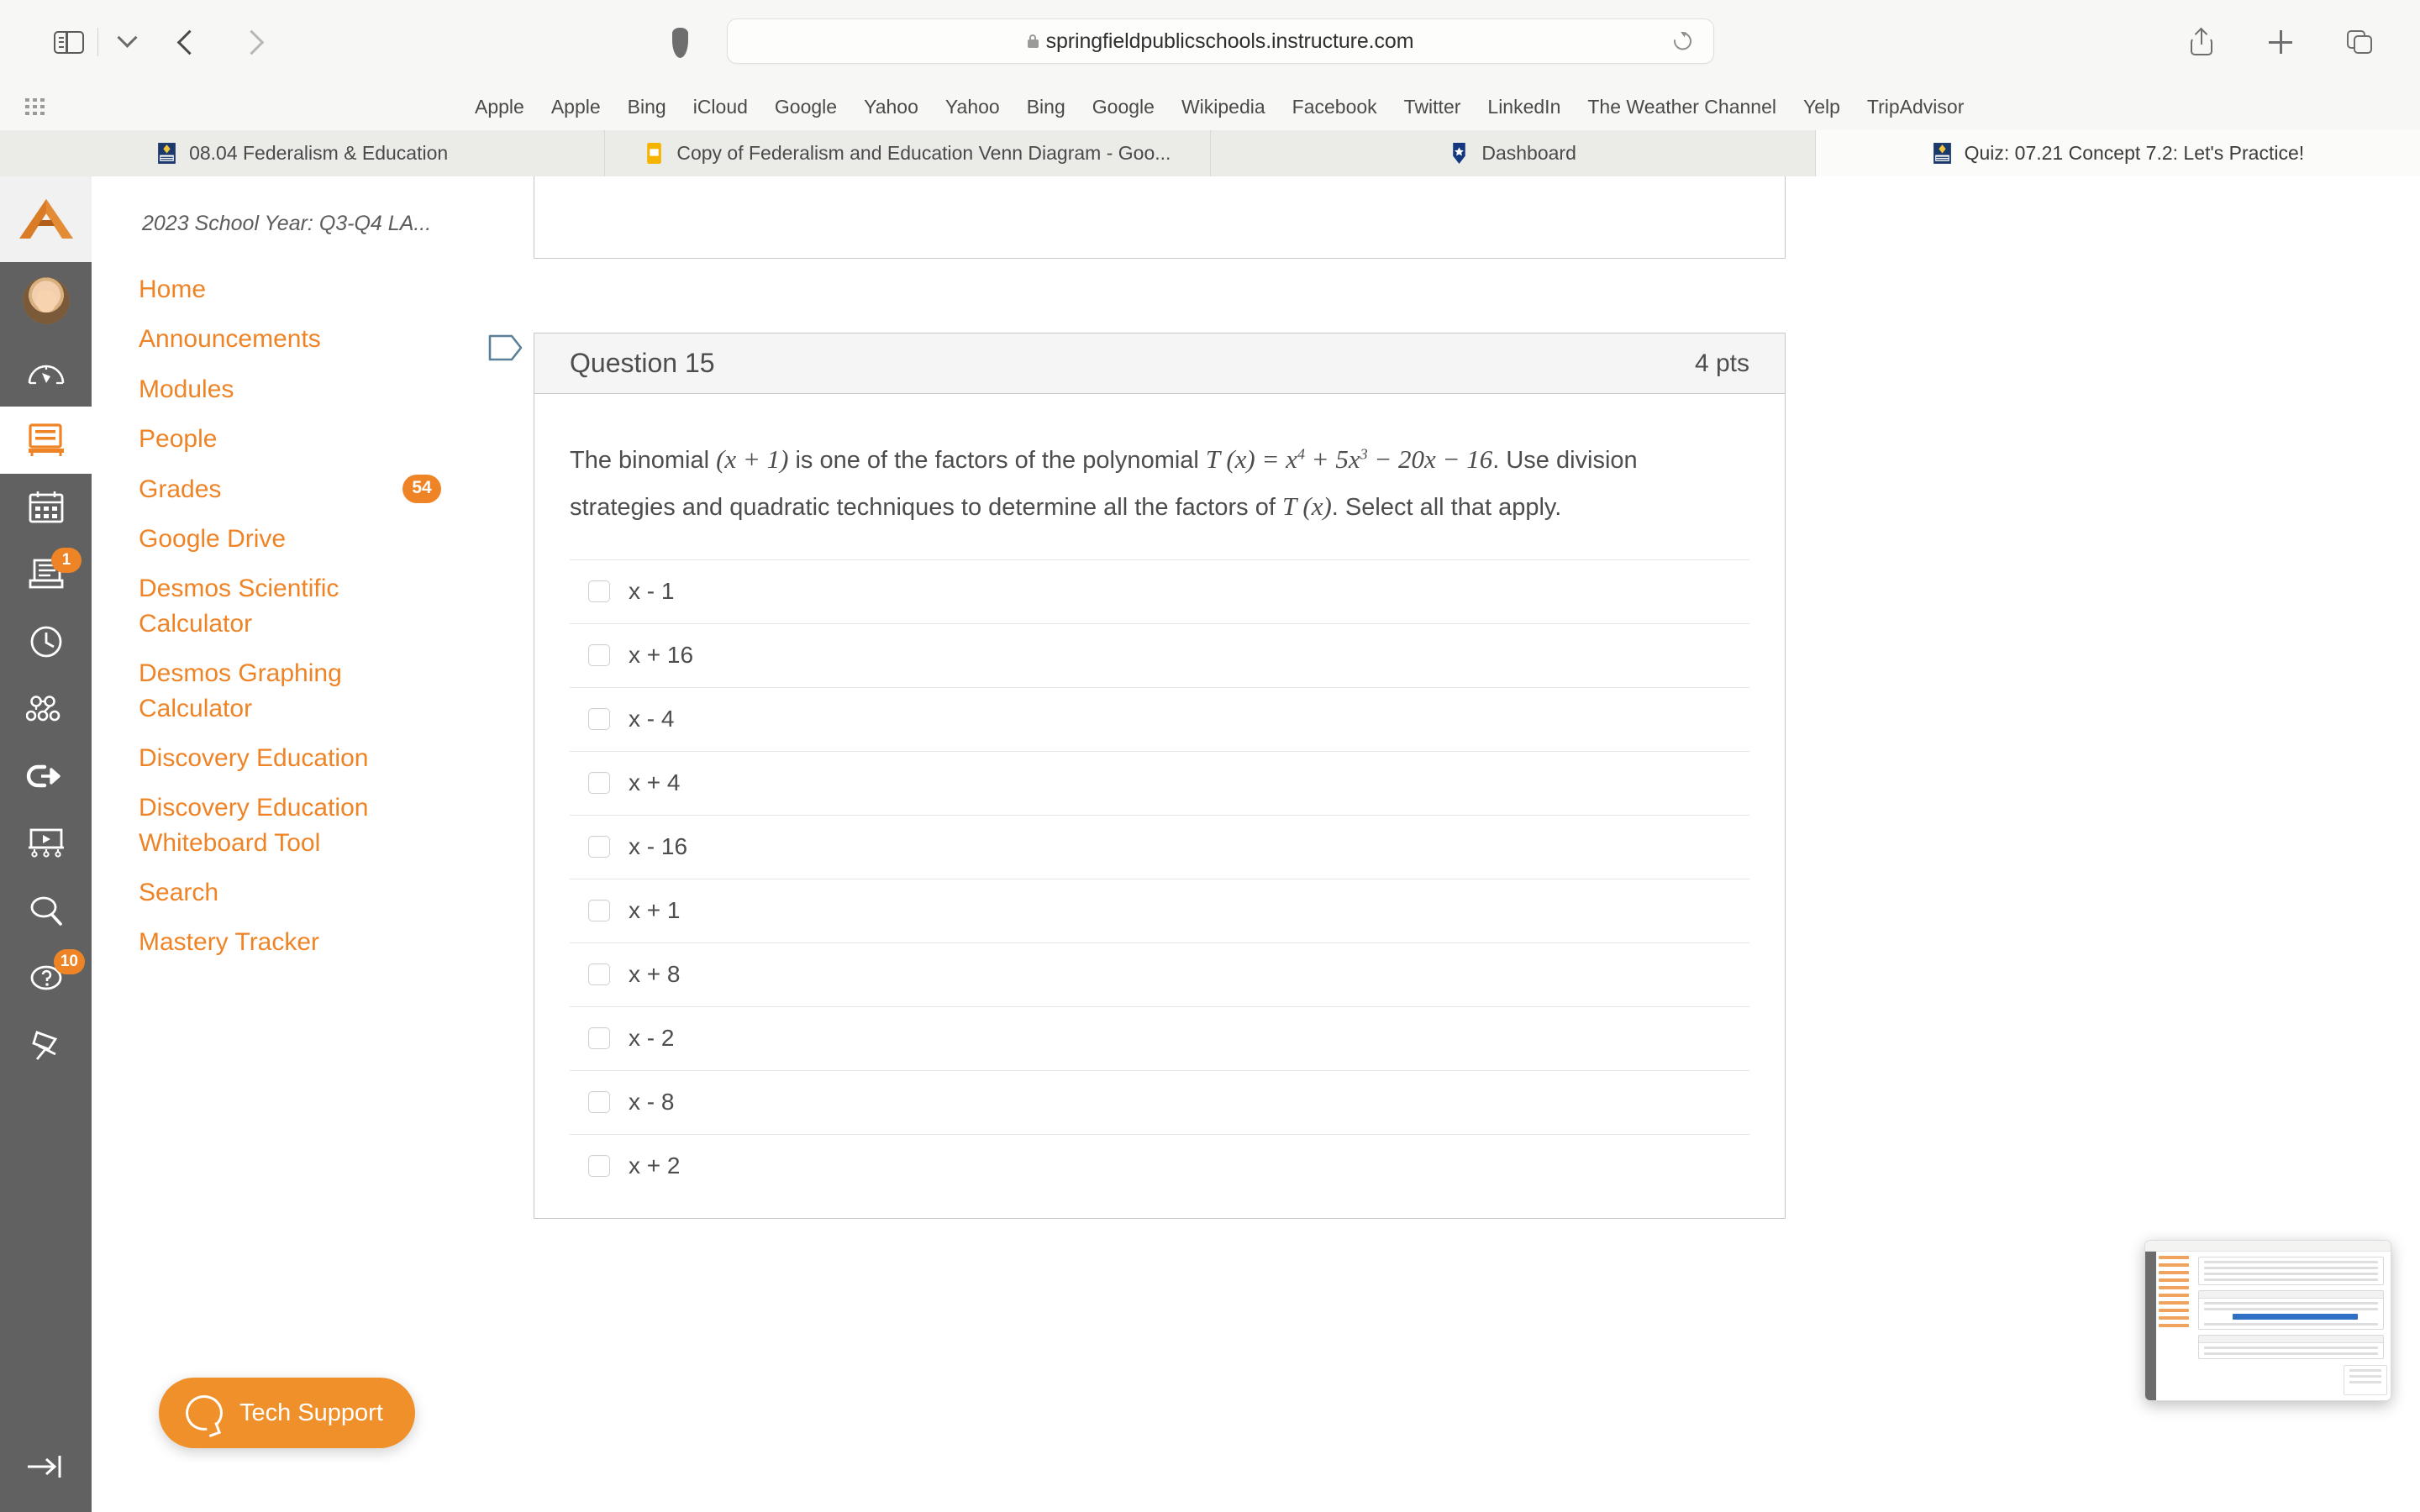  What do you see at coordinates (654, 153) in the screenshot?
I see `google-slides-icon` at bounding box center [654, 153].